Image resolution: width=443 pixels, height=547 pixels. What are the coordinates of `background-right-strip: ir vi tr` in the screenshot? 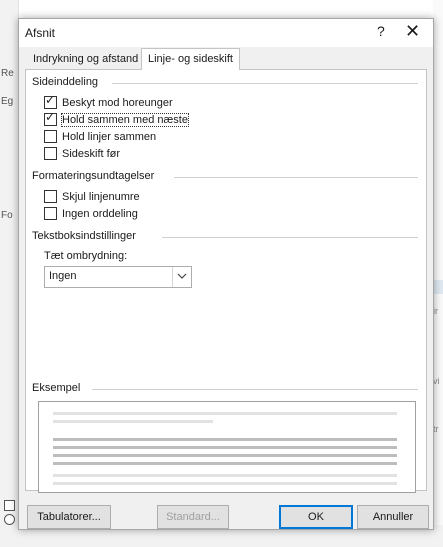 It's located at (438, 273).